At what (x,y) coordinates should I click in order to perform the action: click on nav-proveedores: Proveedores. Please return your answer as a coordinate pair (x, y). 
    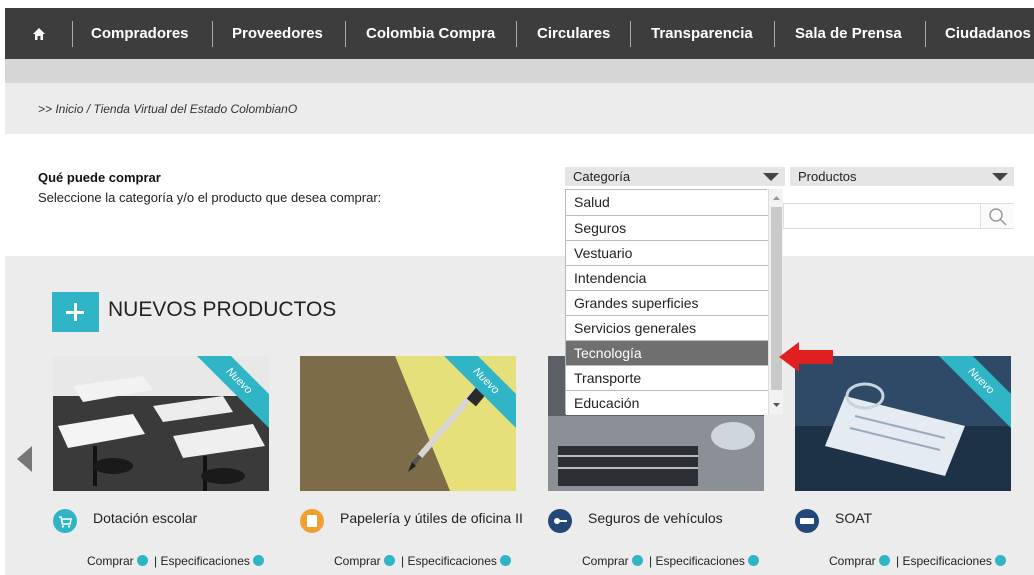
    Looking at the image, I should click on (277, 33).